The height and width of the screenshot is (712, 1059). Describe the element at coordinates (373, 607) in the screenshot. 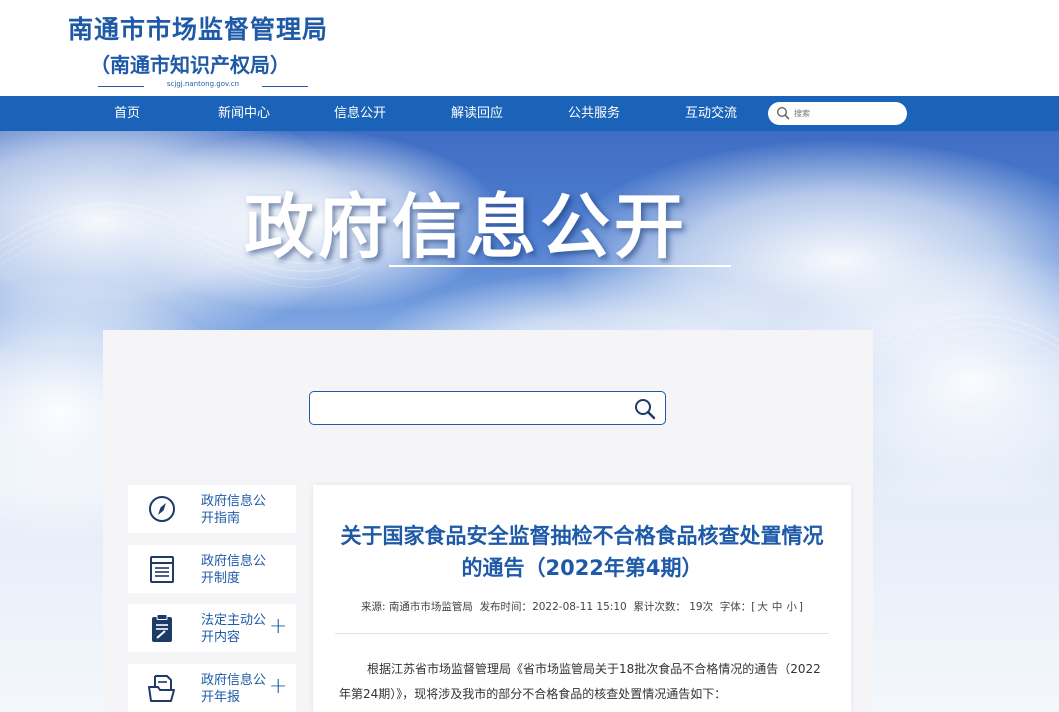

I see `source-label: 来源:` at that location.